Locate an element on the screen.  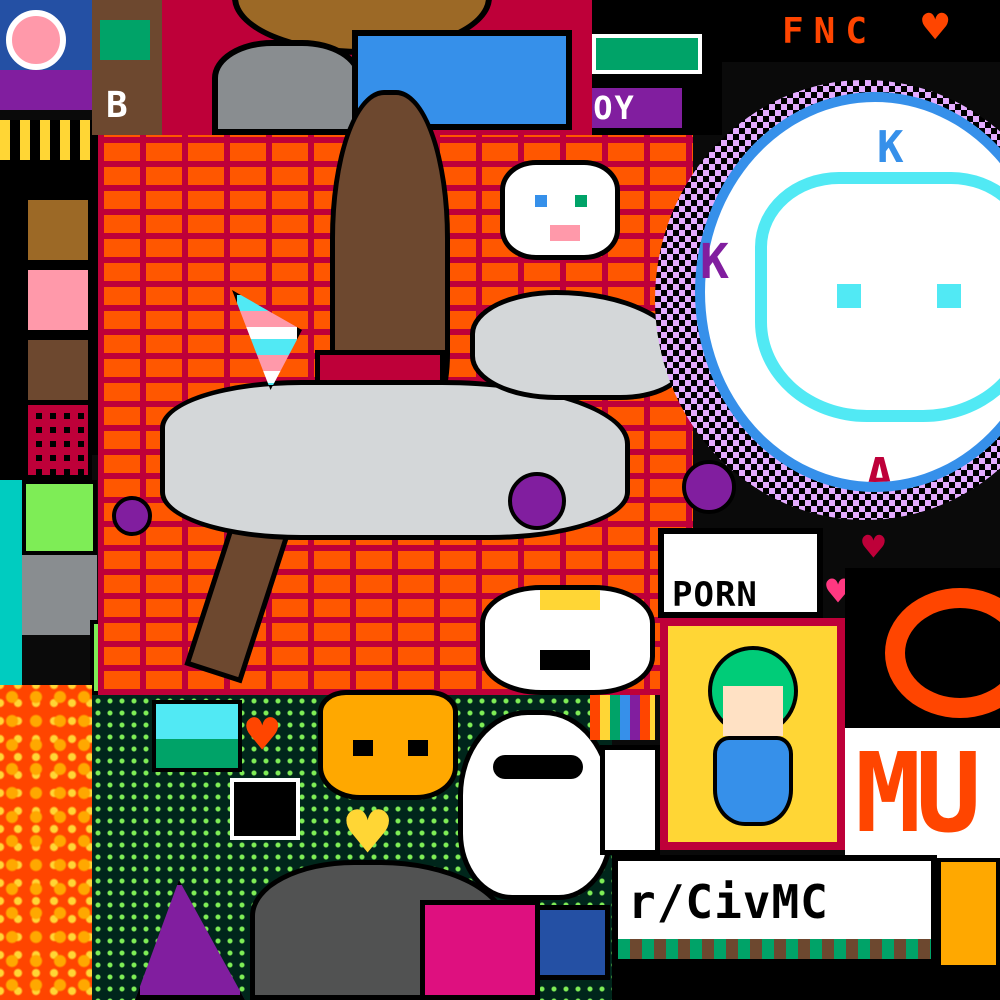
crowned-white-cat is located at coordinates (567, 640).